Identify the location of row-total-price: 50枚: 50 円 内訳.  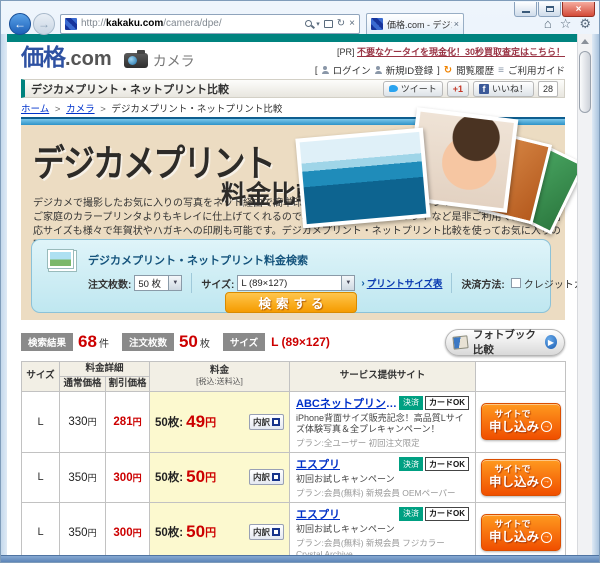
(220, 477).